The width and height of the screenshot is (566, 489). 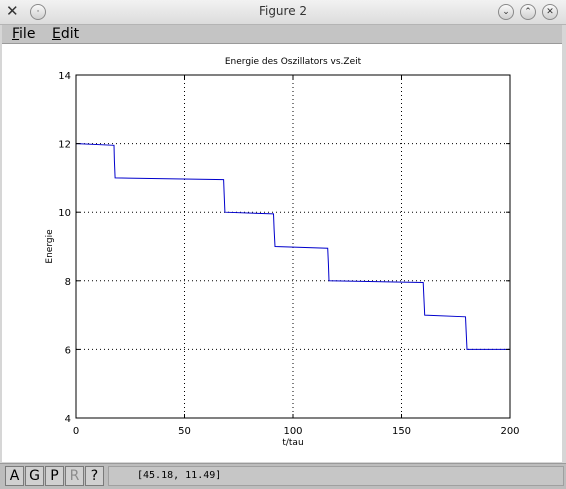 What do you see at coordinates (550, 12) in the screenshot?
I see `close-button: ✕` at bounding box center [550, 12].